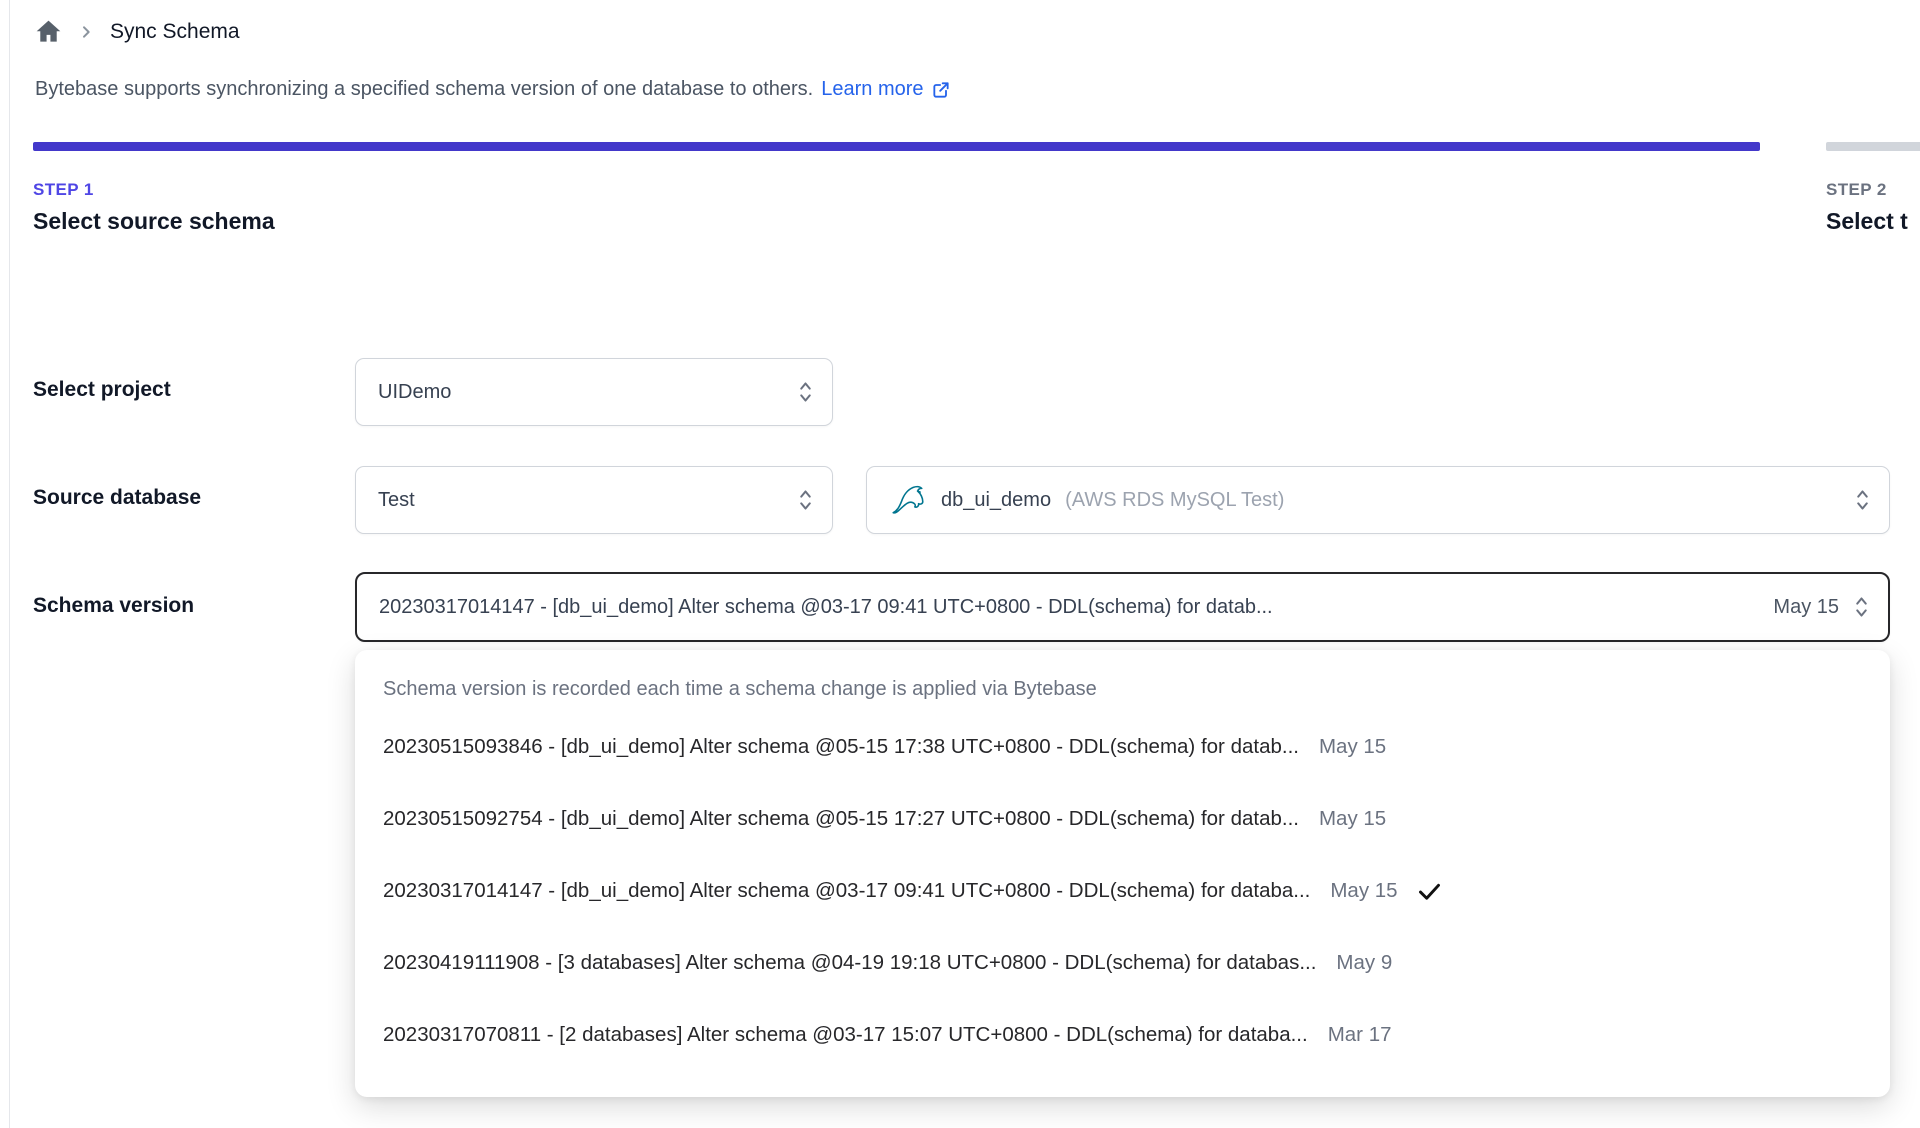  What do you see at coordinates (86, 31) in the screenshot?
I see `chevron-right-icon` at bounding box center [86, 31].